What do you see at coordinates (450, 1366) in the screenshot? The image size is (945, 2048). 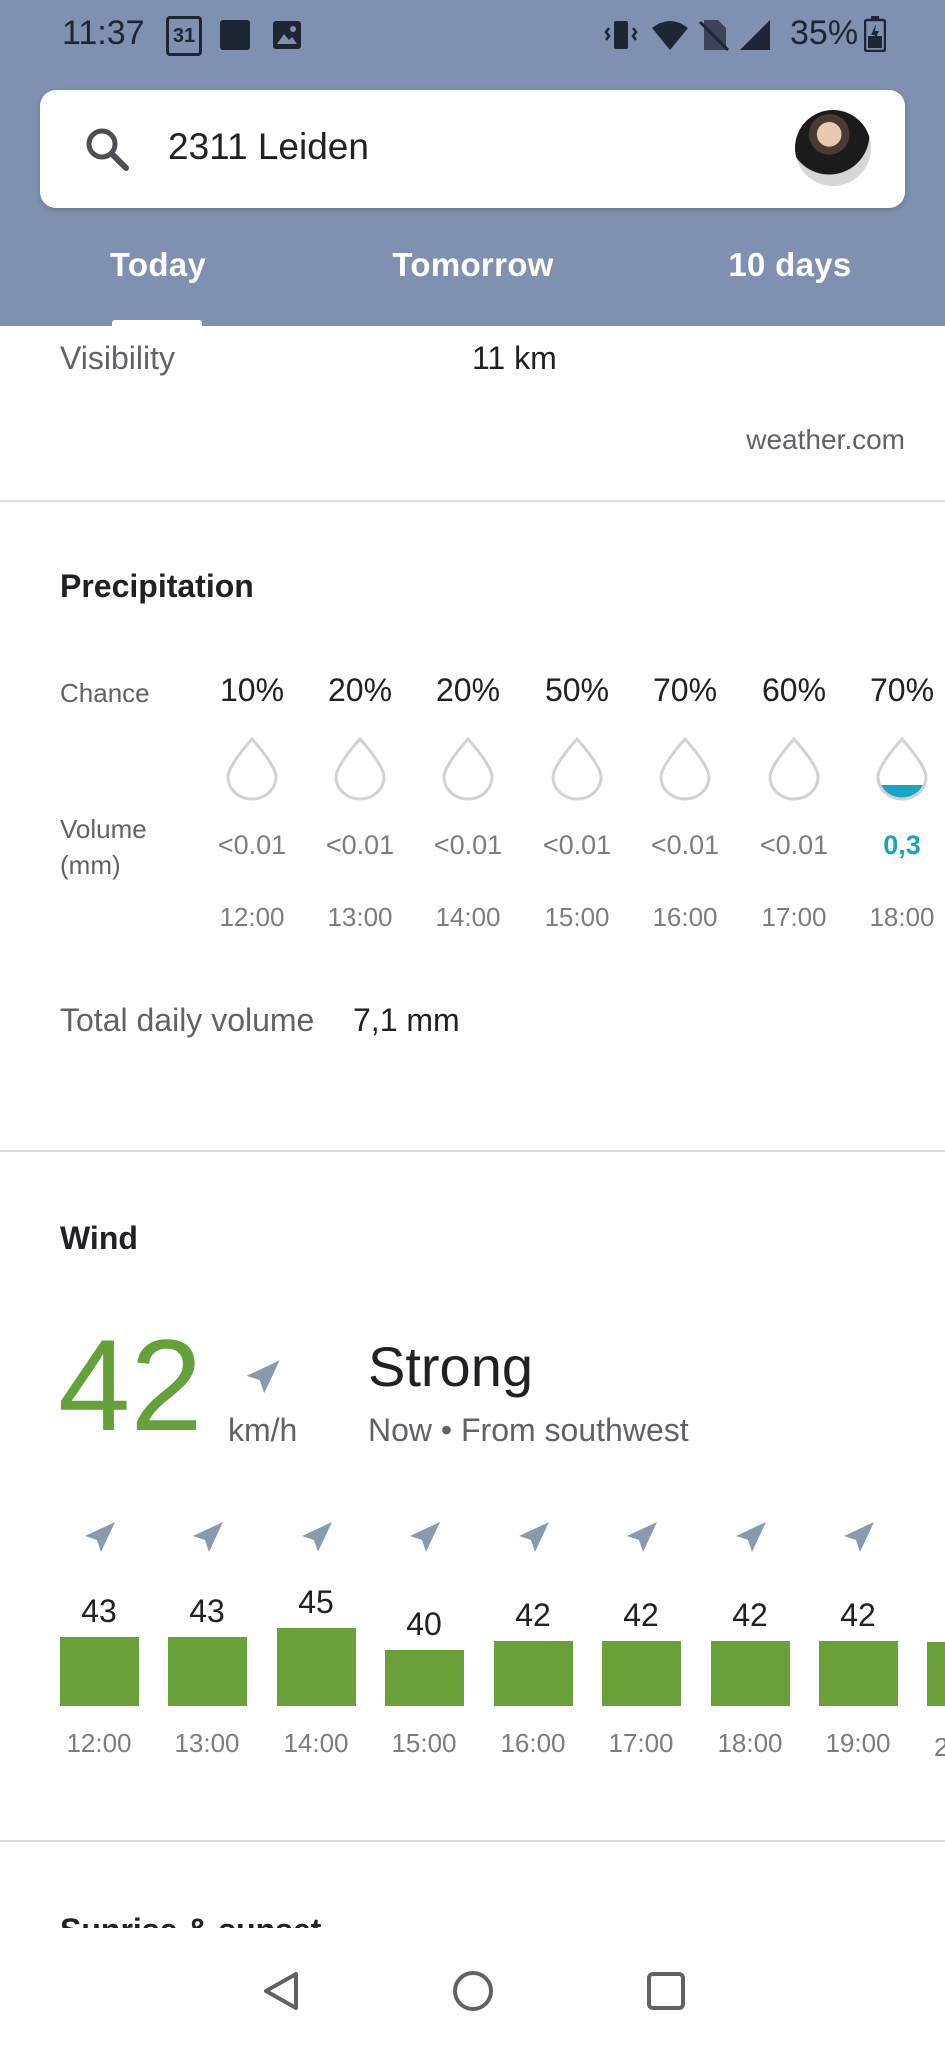 I see `wind-description: Strong` at bounding box center [450, 1366].